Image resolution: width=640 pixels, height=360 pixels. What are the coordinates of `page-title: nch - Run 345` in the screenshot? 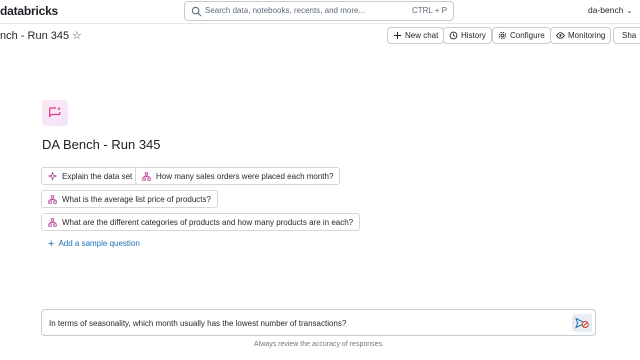 It's located at (35, 36).